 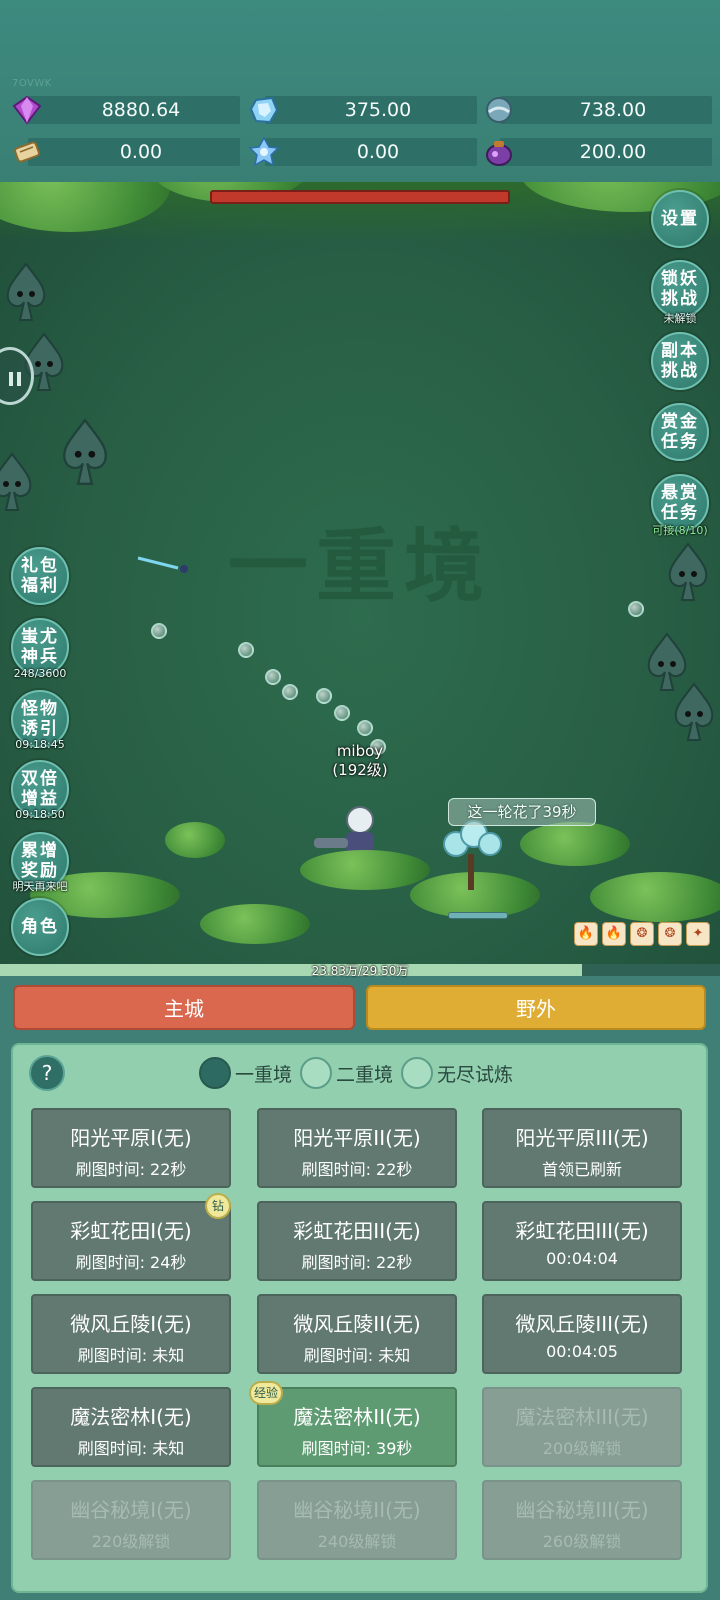 I want to click on diamond-badge: 钻, so click(x=218, y=1206).